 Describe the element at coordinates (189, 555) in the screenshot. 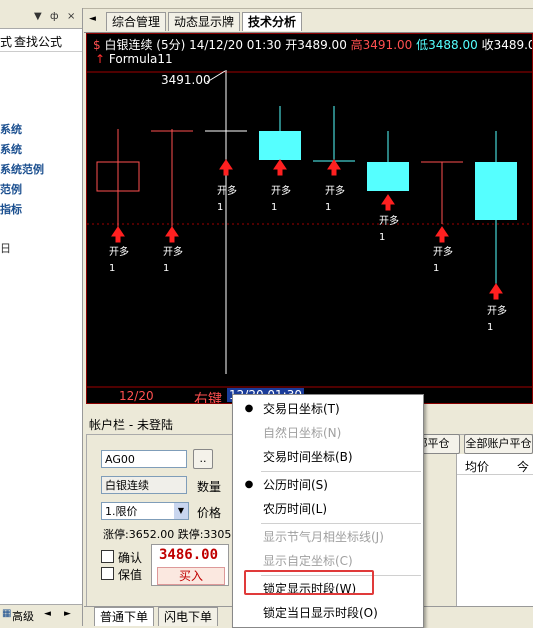

I see `price-value: 3486.00` at that location.